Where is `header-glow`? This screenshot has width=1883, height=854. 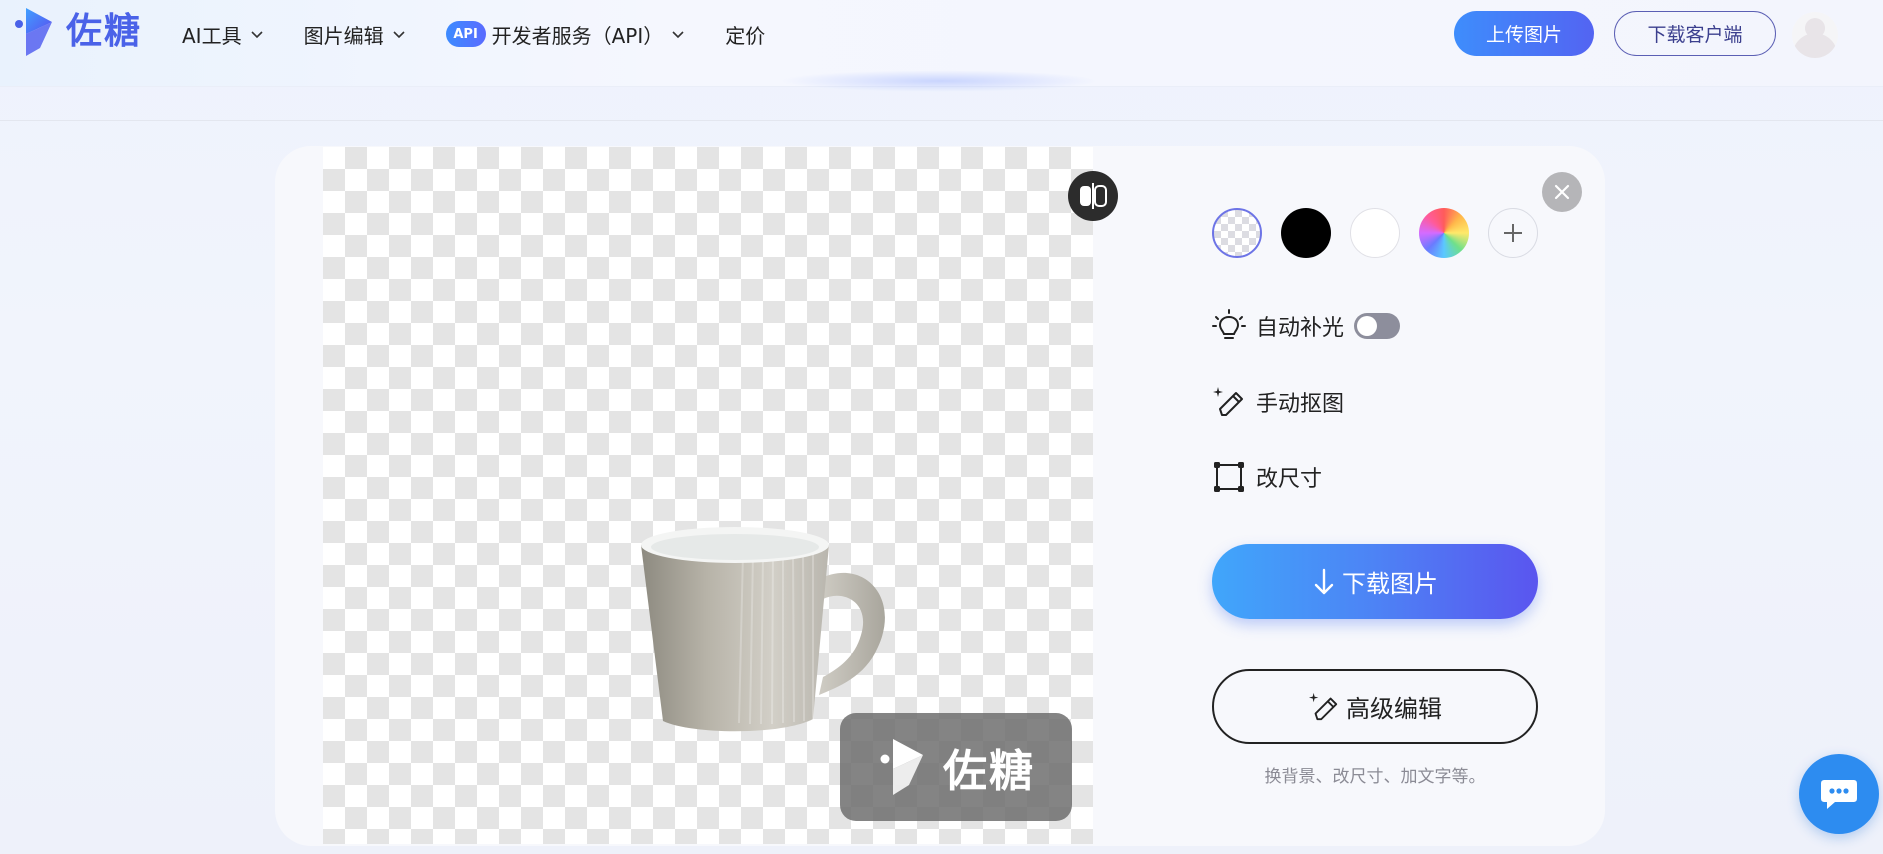
header-glow is located at coordinates (940, 81).